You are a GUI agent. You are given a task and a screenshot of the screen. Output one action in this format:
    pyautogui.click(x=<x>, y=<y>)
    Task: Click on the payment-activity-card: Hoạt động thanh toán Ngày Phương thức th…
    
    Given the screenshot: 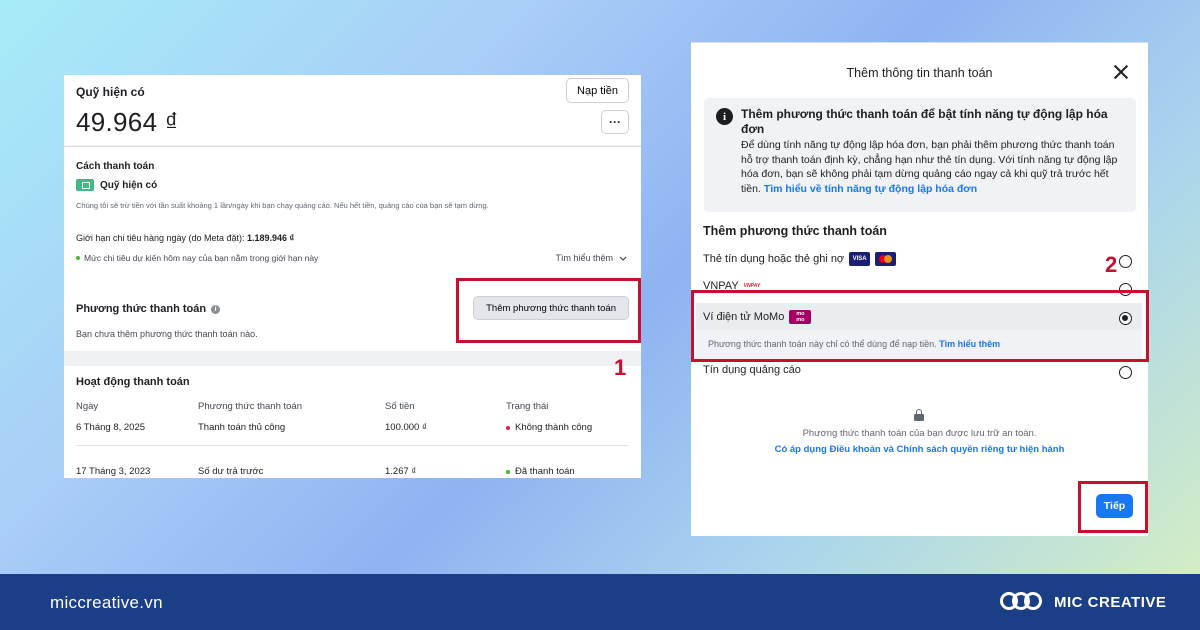 What is the action you would take?
    pyautogui.click(x=352, y=422)
    